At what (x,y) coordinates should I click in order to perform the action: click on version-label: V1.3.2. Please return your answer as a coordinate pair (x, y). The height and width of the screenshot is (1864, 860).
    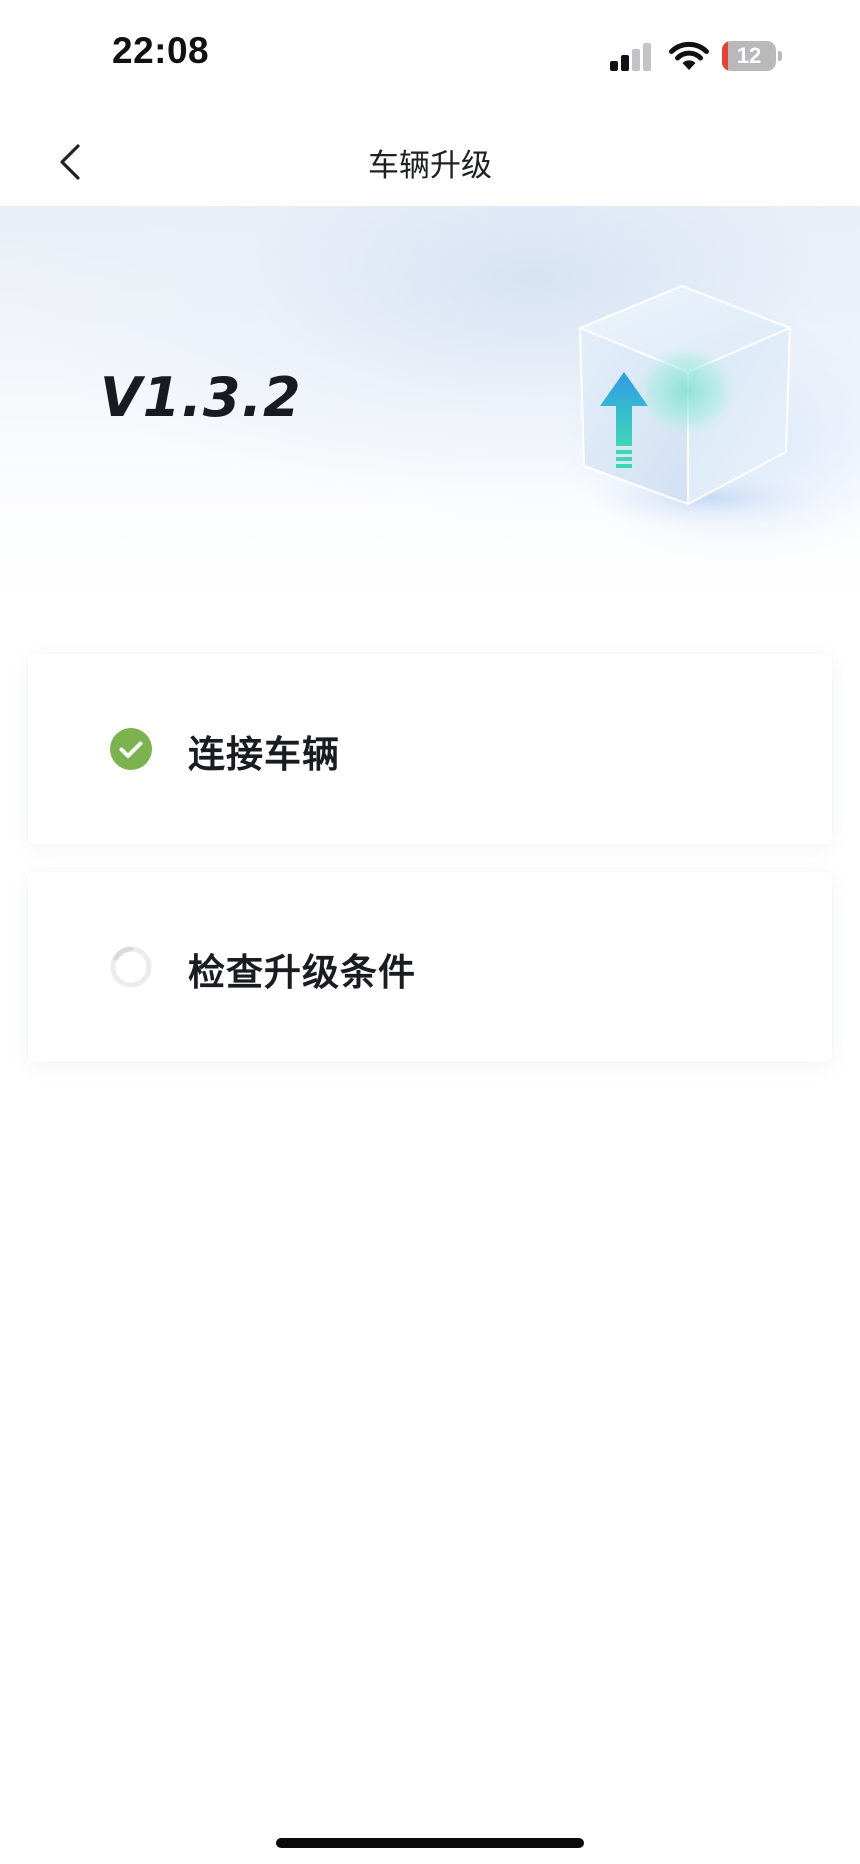
    Looking at the image, I should click on (201, 397).